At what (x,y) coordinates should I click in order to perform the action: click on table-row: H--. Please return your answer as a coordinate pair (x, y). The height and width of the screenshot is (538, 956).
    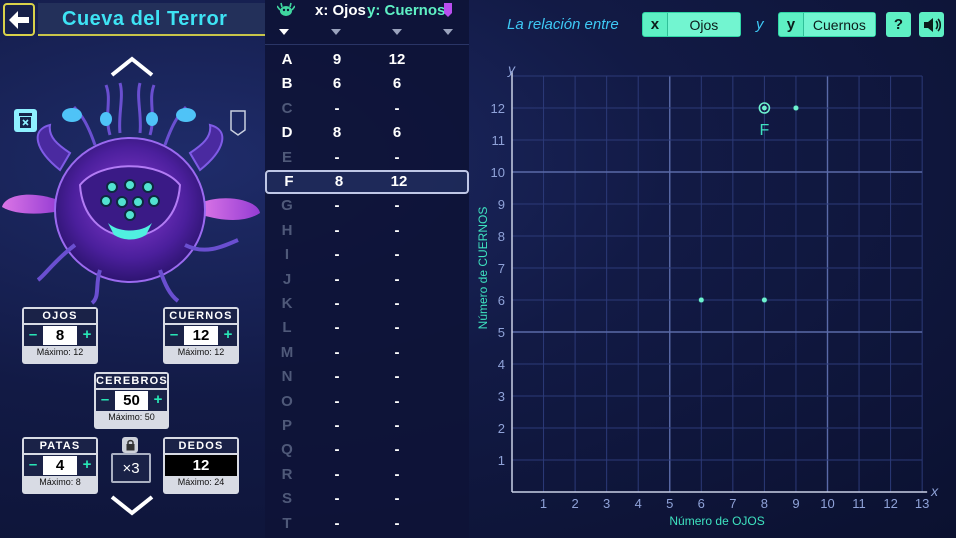
    Looking at the image, I should click on (367, 231).